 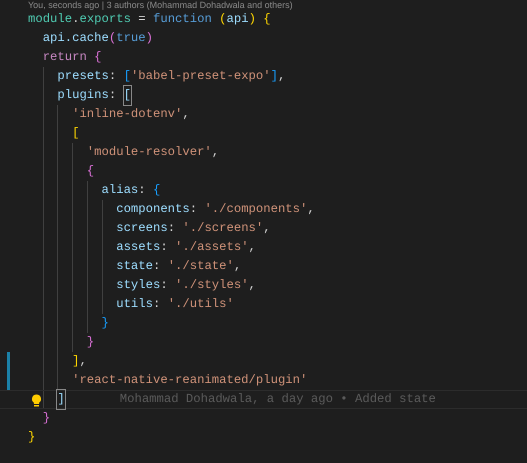 What do you see at coordinates (152, 209) in the screenshot?
I see `code-token: components` at bounding box center [152, 209].